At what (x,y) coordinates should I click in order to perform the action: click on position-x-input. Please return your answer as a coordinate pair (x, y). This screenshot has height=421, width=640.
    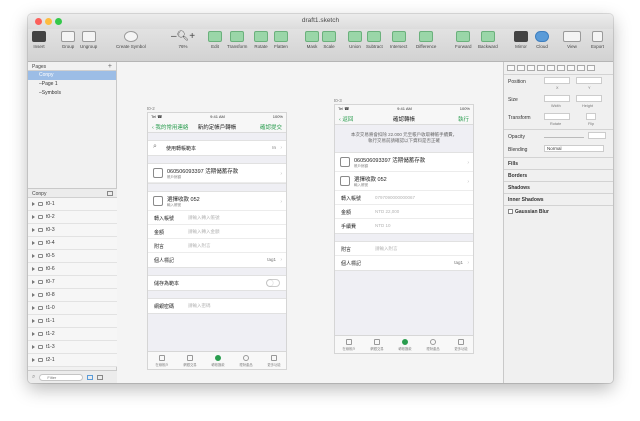
    Looking at the image, I should click on (557, 80).